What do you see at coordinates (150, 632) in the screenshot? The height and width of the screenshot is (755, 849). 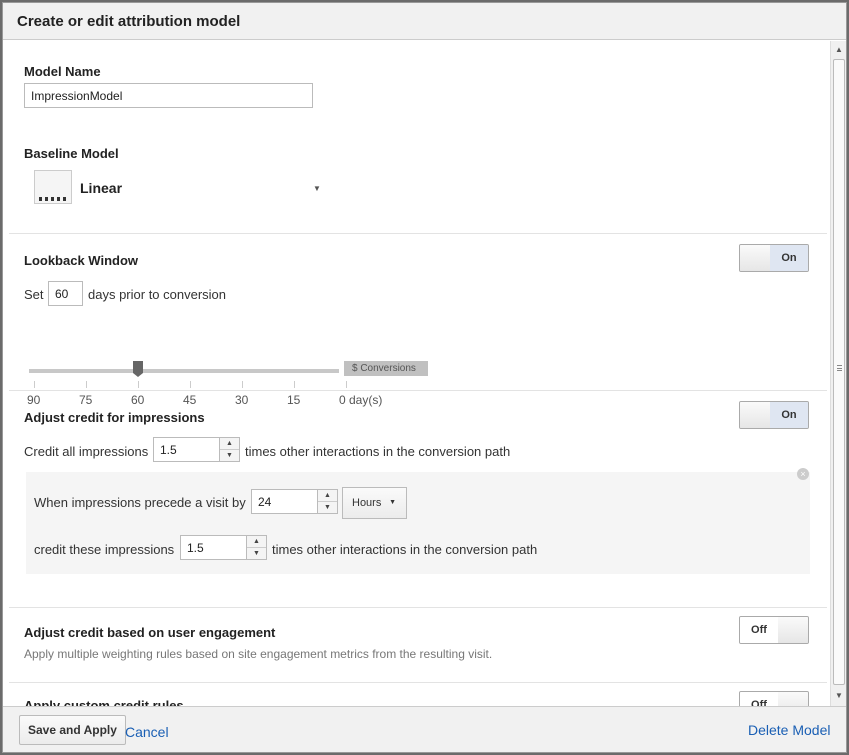 I see `engagement-label: Adjust credit based on user engagement` at bounding box center [150, 632].